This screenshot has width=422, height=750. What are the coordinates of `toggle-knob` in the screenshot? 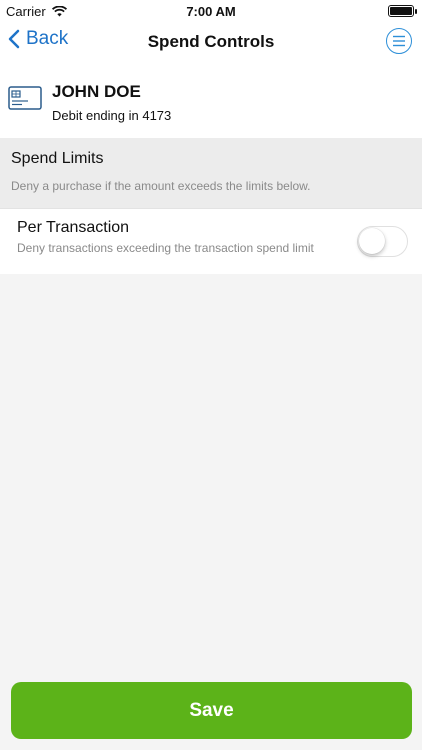 It's located at (372, 241).